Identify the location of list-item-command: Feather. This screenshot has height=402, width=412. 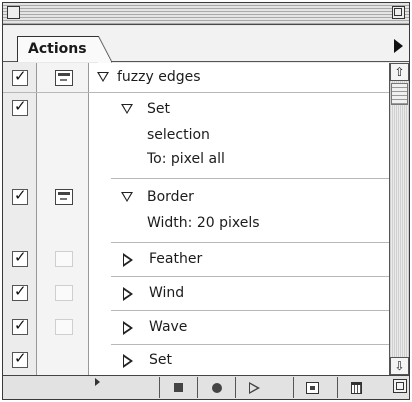
(196, 260).